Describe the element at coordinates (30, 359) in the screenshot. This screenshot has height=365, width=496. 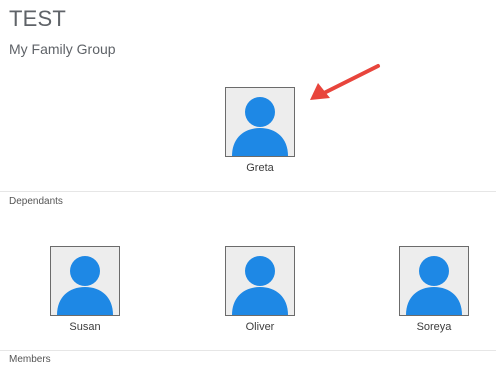
I see `members-heading: Members` at that location.